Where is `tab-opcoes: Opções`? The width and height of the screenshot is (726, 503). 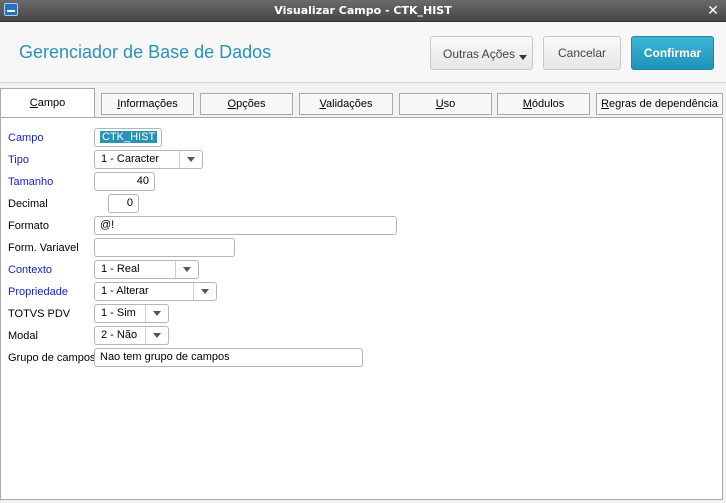
tab-opcoes: Opções is located at coordinates (246, 104).